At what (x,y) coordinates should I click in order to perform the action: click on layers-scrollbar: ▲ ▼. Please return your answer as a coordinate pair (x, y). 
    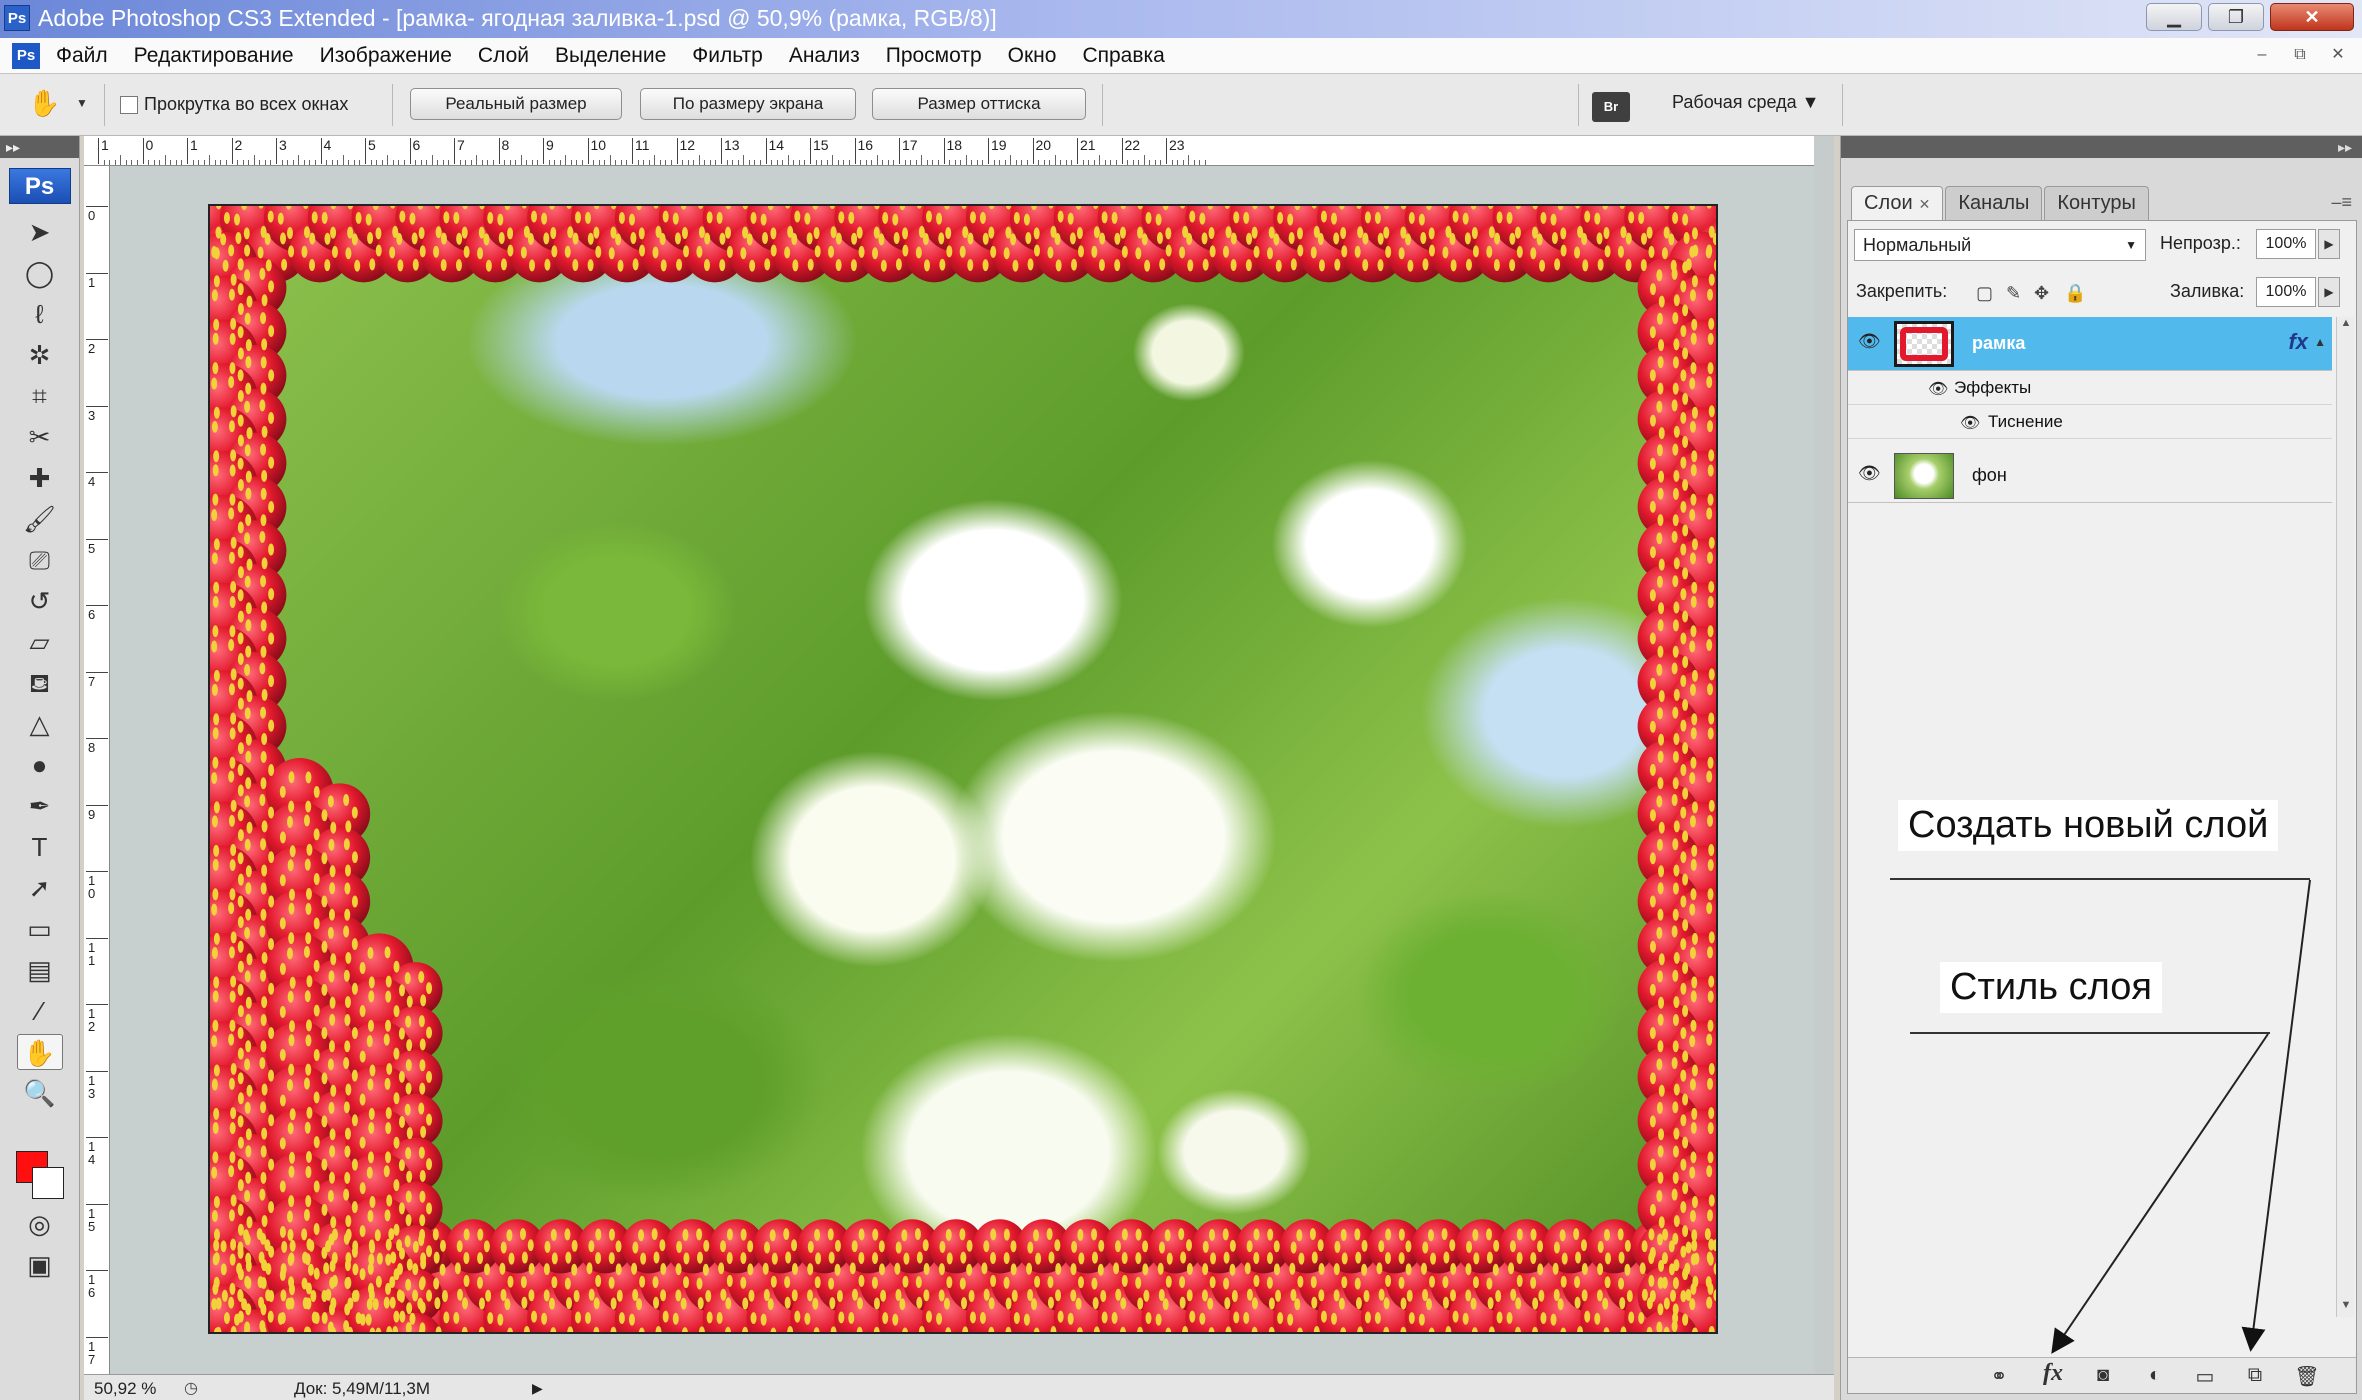
    Looking at the image, I should click on (2345, 817).